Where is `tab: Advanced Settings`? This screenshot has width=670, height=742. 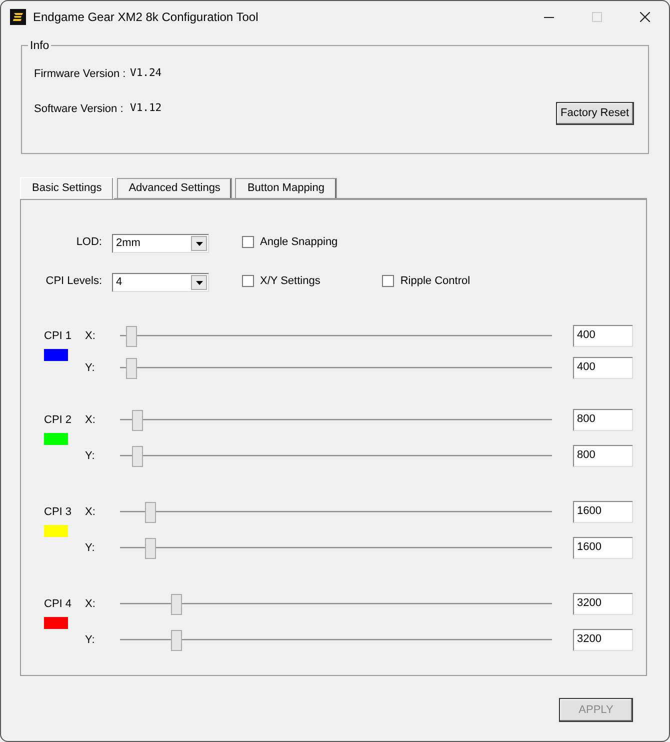
tab: Advanced Settings is located at coordinates (174, 188).